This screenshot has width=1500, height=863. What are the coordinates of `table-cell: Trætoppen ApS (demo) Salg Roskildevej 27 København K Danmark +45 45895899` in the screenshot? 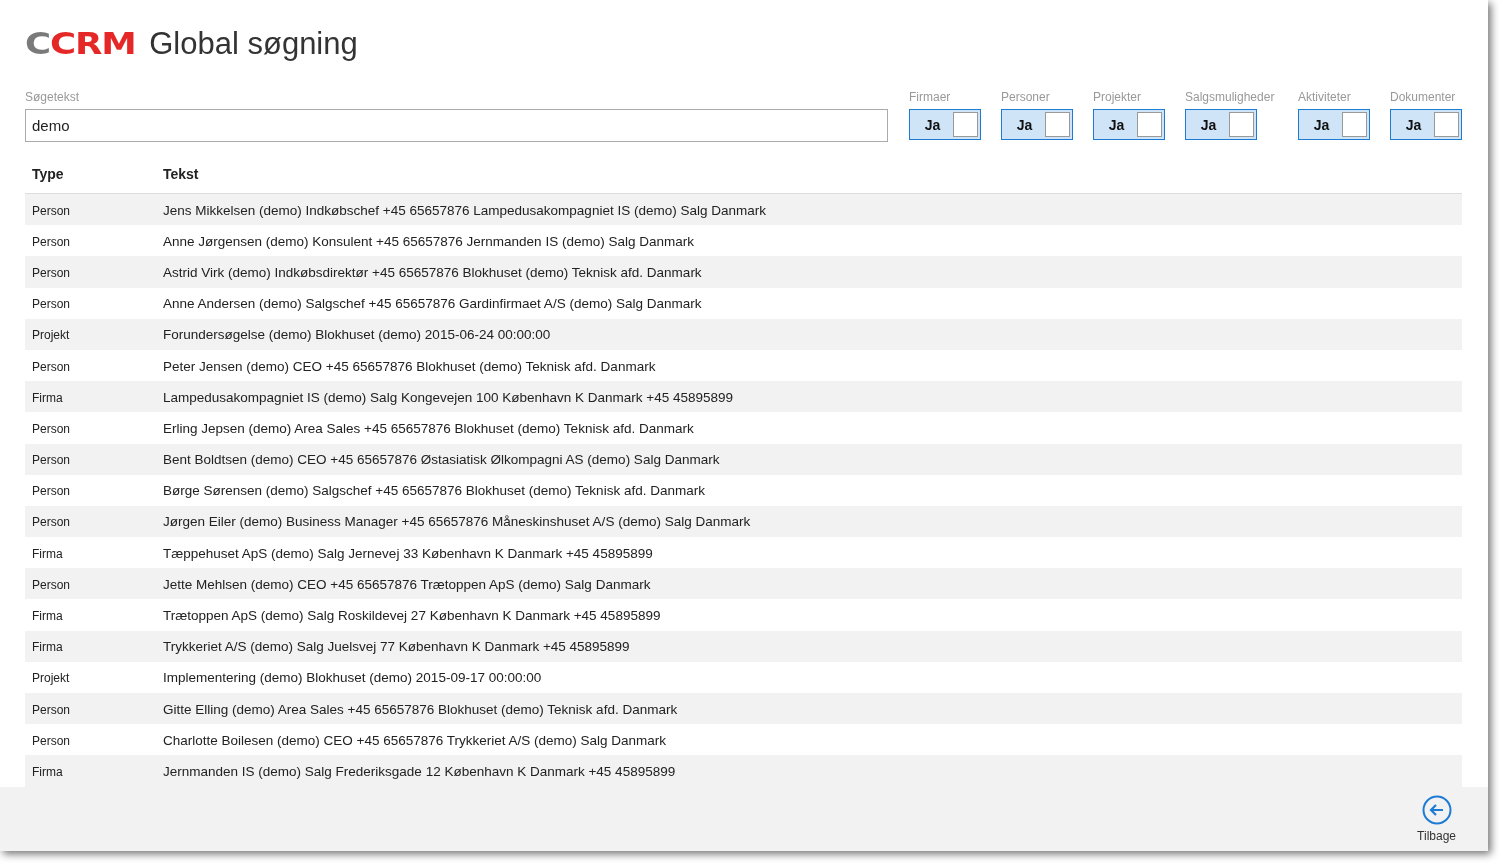 It's located at (412, 616).